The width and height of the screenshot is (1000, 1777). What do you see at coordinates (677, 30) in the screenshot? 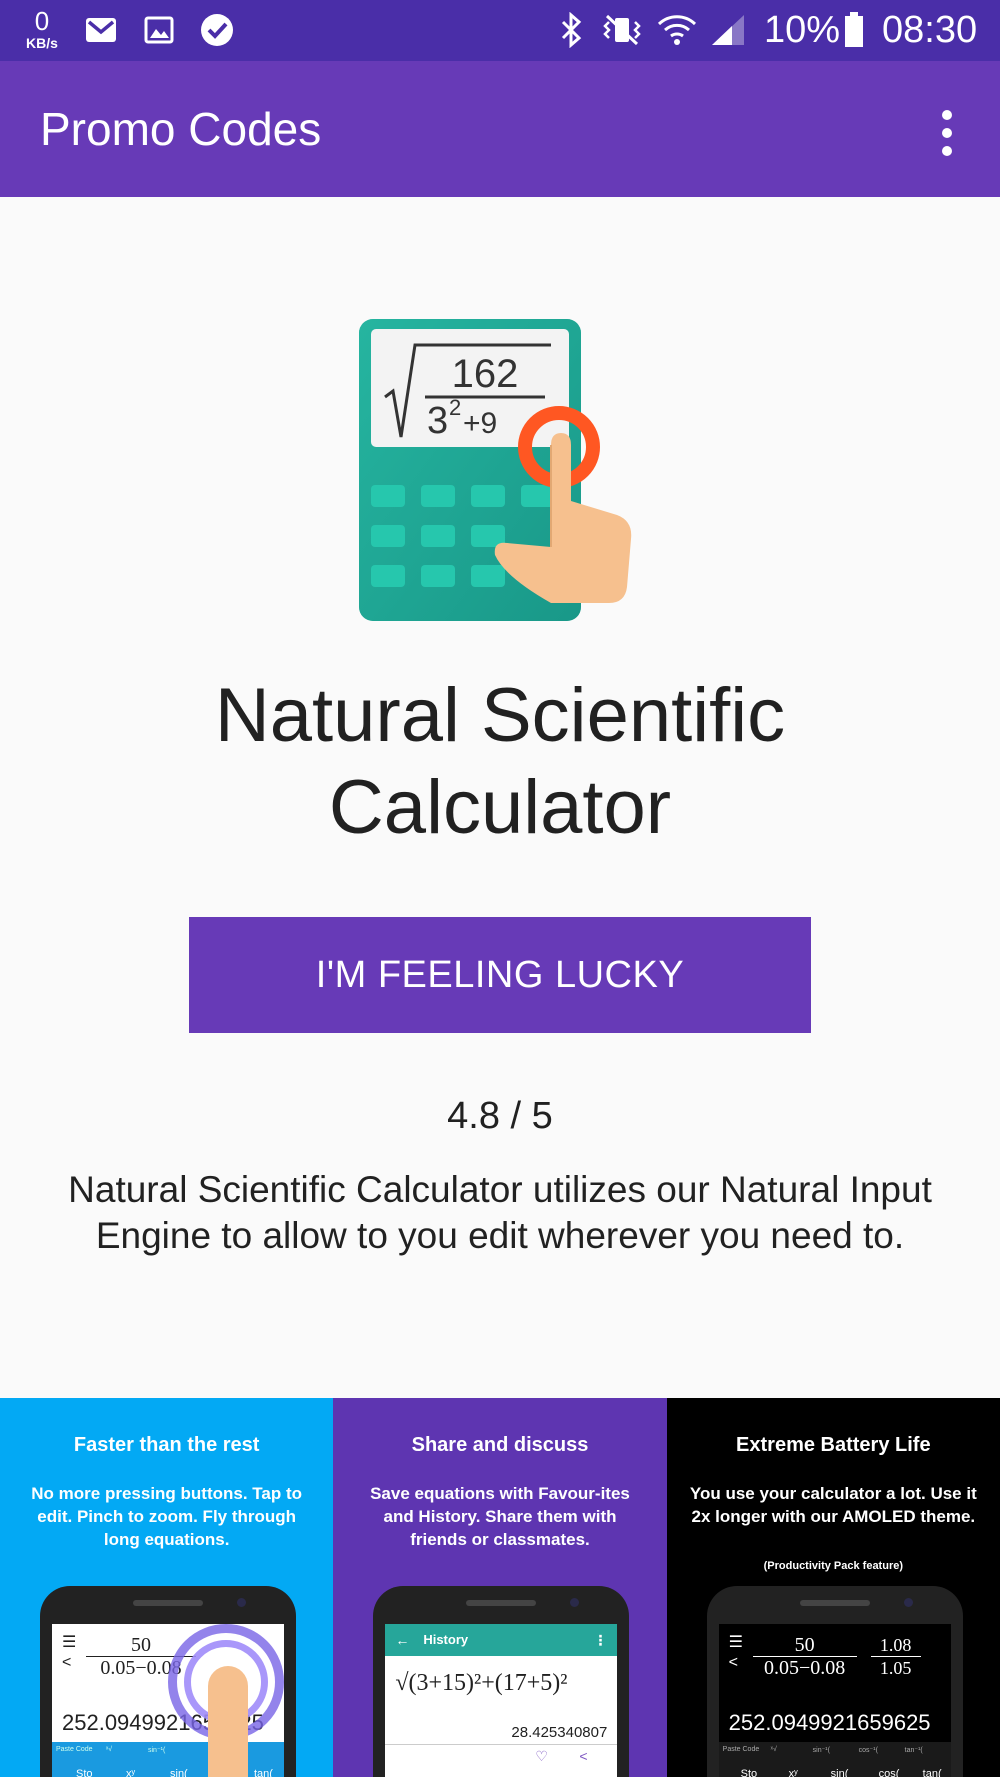
I see `wifi-icon` at bounding box center [677, 30].